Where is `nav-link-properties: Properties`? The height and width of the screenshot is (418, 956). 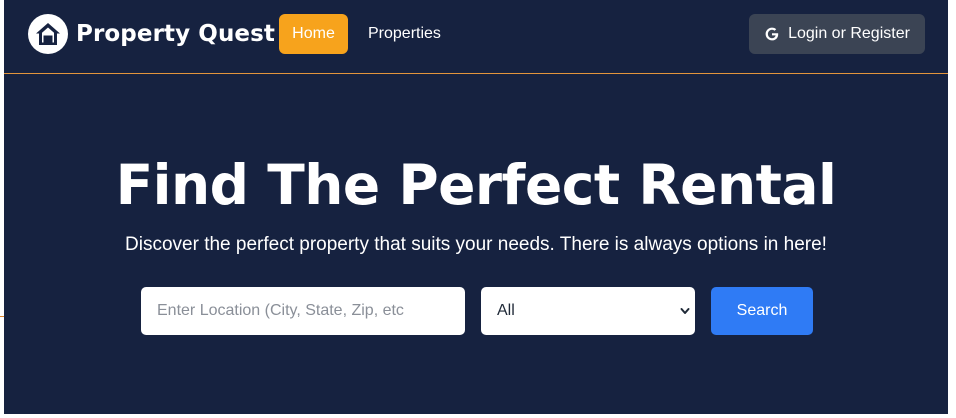 nav-link-properties: Properties is located at coordinates (404, 34).